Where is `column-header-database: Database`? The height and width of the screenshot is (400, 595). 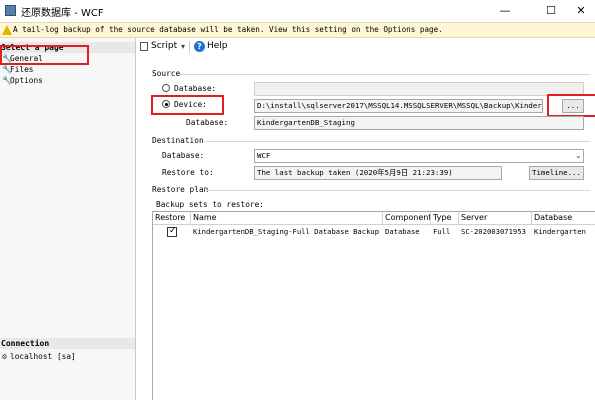 column-header-database: Database is located at coordinates (563, 218).